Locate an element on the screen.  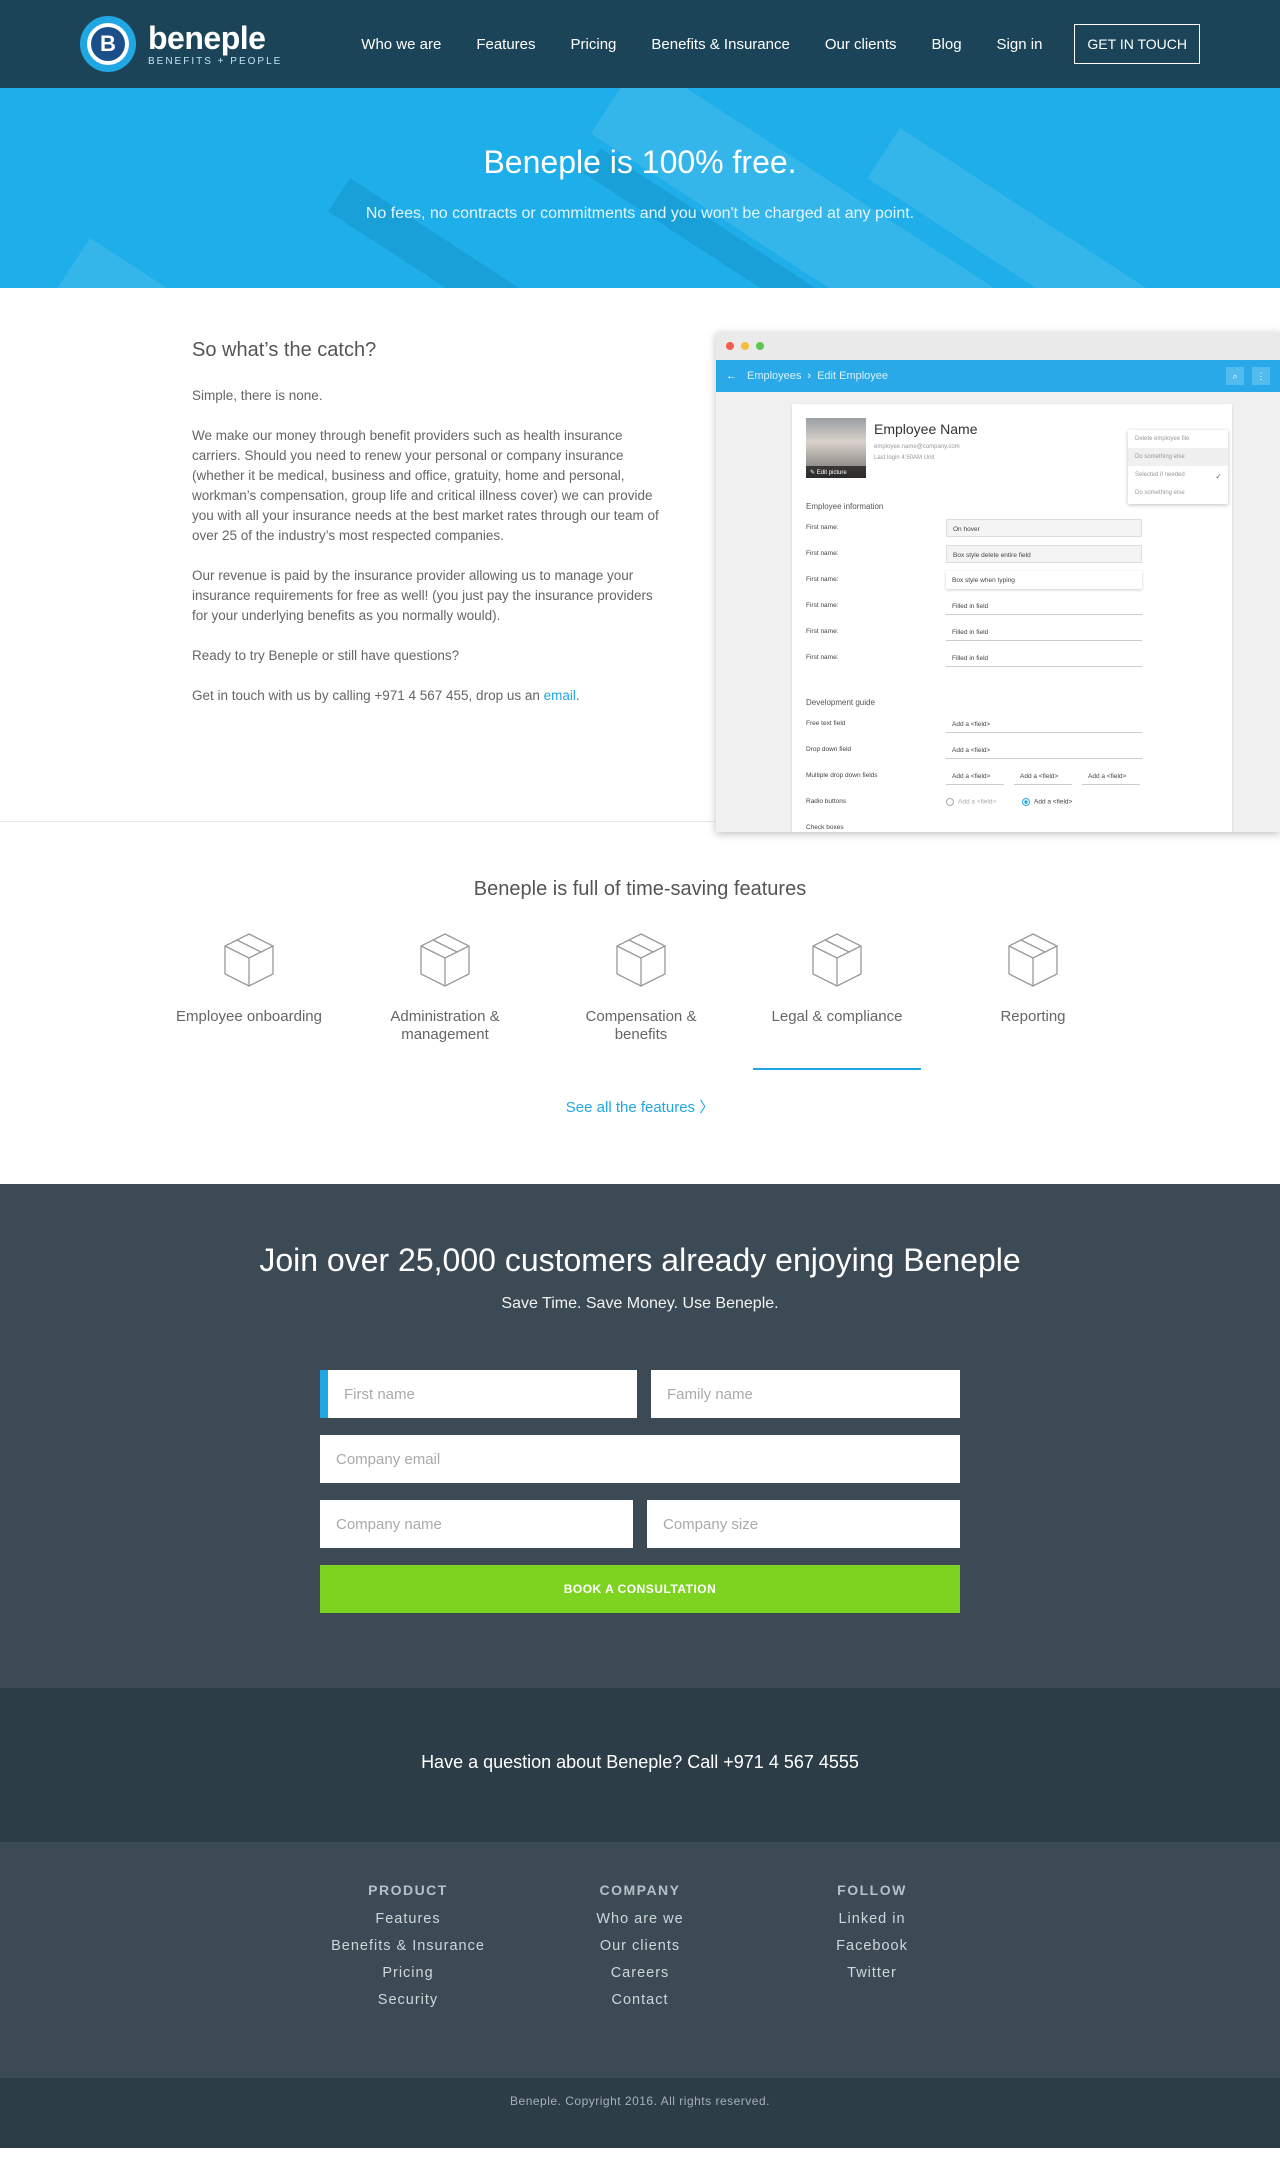
company-name-field is located at coordinates (476, 1524).